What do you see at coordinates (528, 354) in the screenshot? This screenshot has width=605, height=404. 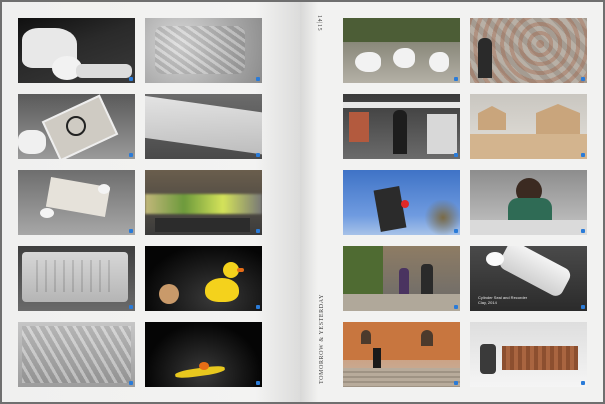 I see `photo-seal-with-impression` at bounding box center [528, 354].